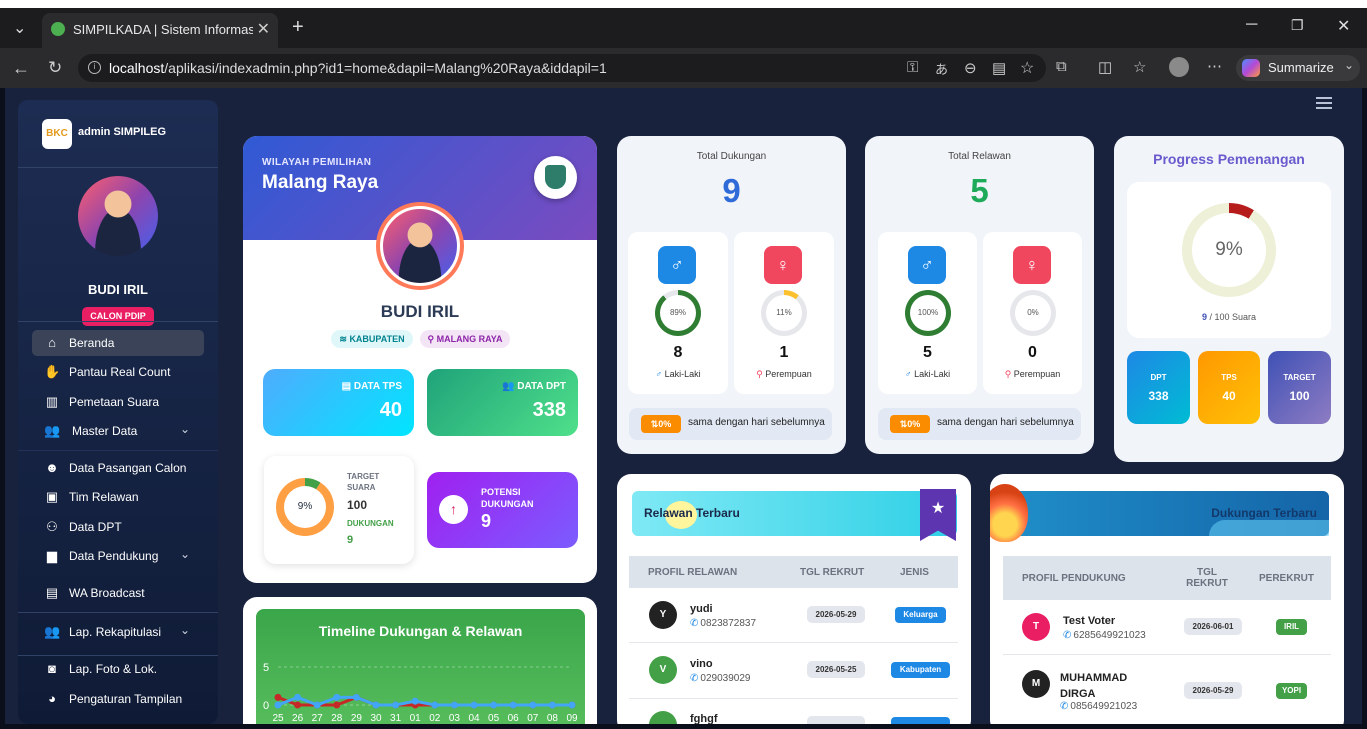  Describe the element at coordinates (502, 510) in the screenshot. I see `potensi-card: ↑ POTENSI DUKUNGAN 9` at that location.